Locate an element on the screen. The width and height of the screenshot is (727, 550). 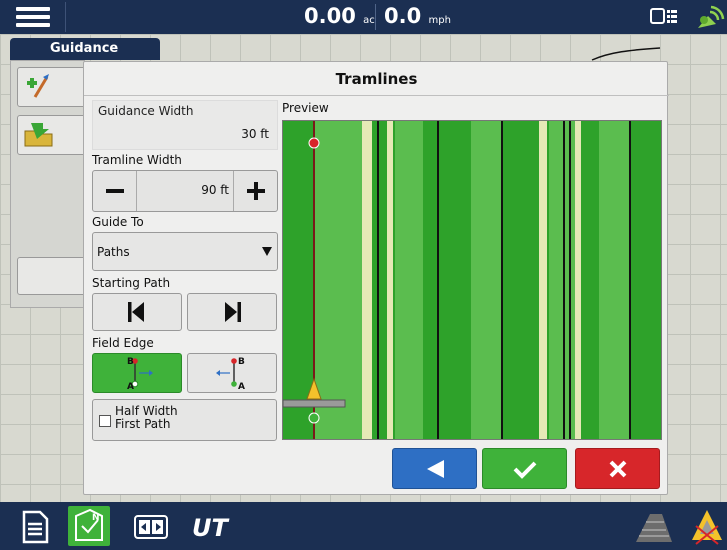
guidance-width-field: Guidance Width 30 ft is located at coordinates (185, 125).